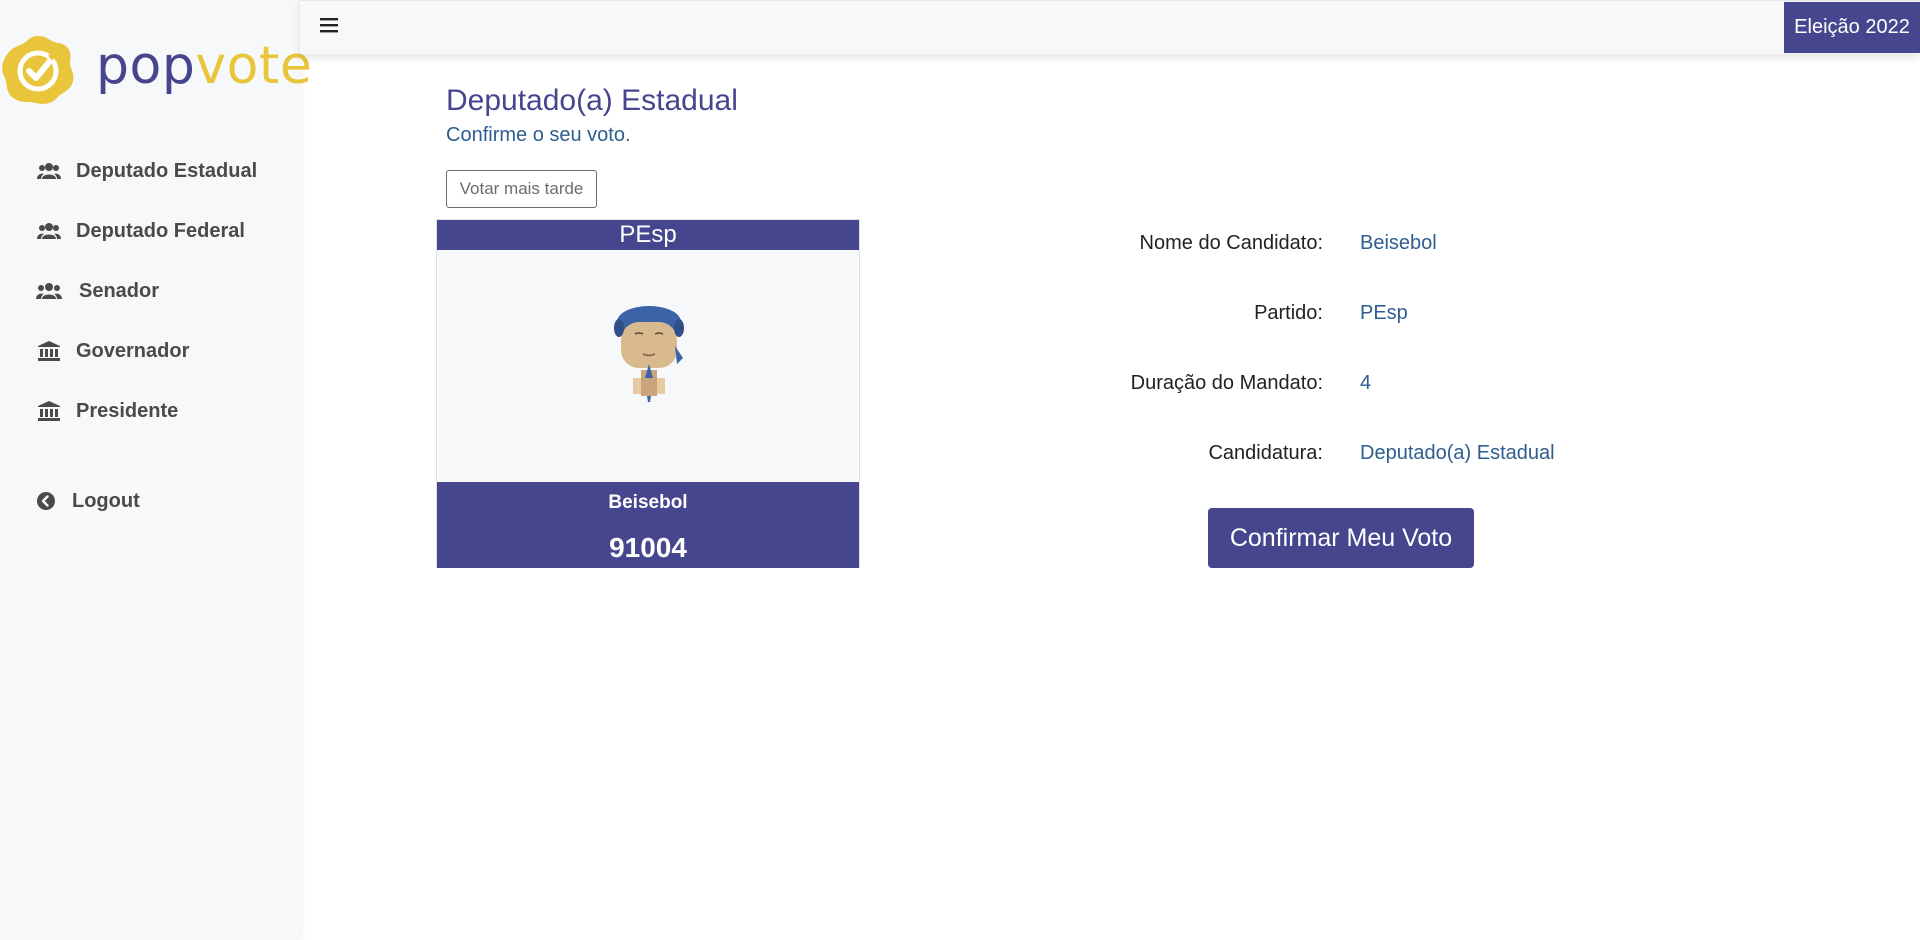  What do you see at coordinates (648, 502) in the screenshot?
I see `candidate-name: Beisebol` at bounding box center [648, 502].